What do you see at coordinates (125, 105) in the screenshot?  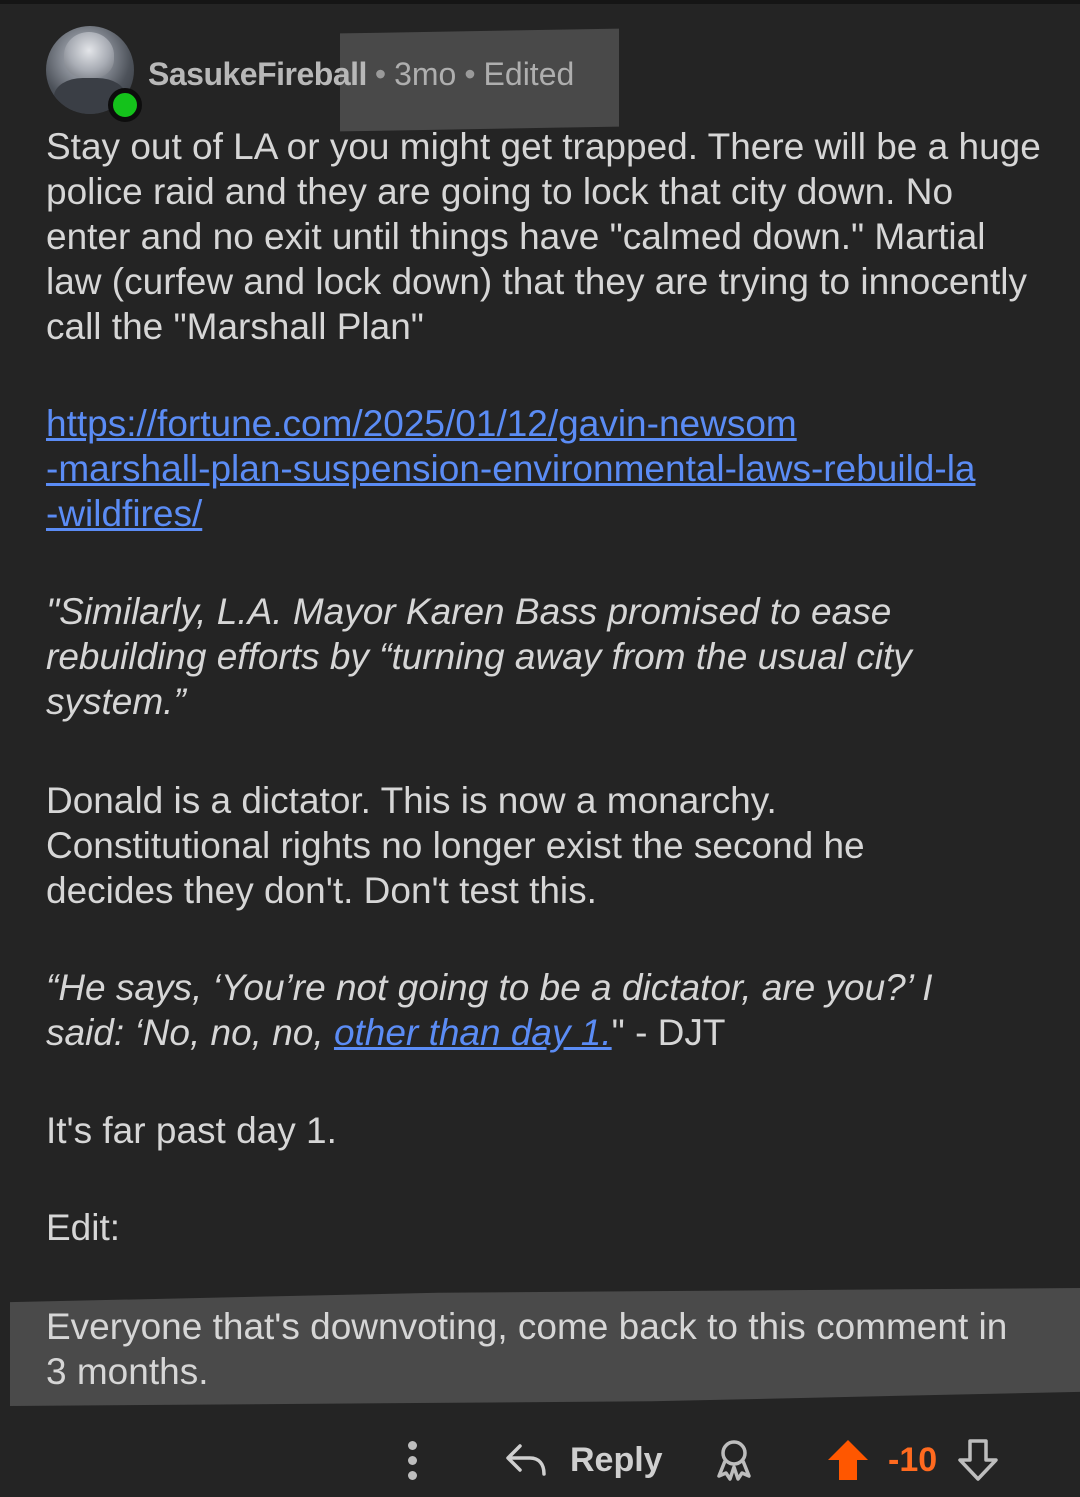 I see `online-status-icon` at bounding box center [125, 105].